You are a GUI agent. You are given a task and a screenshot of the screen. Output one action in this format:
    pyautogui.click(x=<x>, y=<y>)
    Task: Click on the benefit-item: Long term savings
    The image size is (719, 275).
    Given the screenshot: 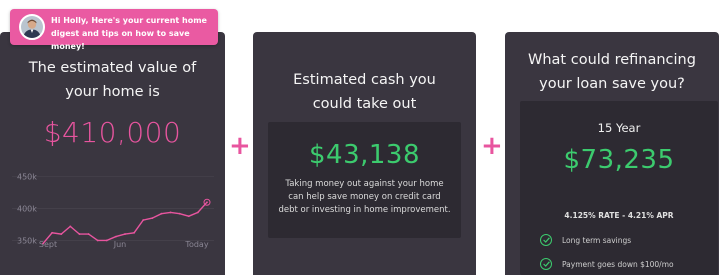 What is the action you would take?
    pyautogui.click(x=585, y=240)
    